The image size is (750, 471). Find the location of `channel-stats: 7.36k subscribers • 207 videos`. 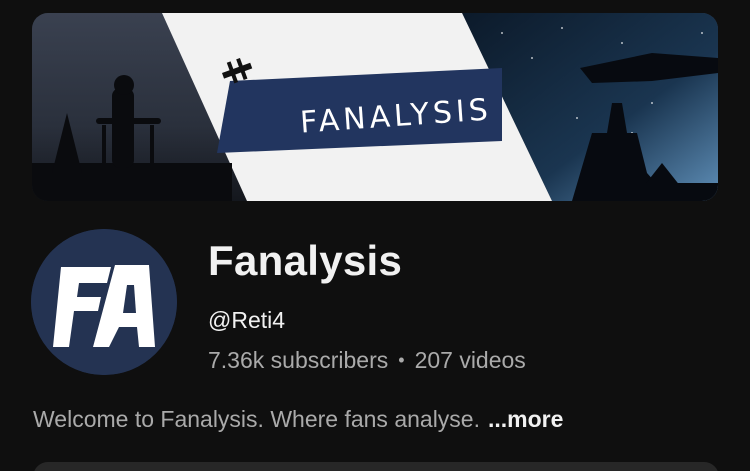

channel-stats: 7.36k subscribers • 207 videos is located at coordinates (367, 360).